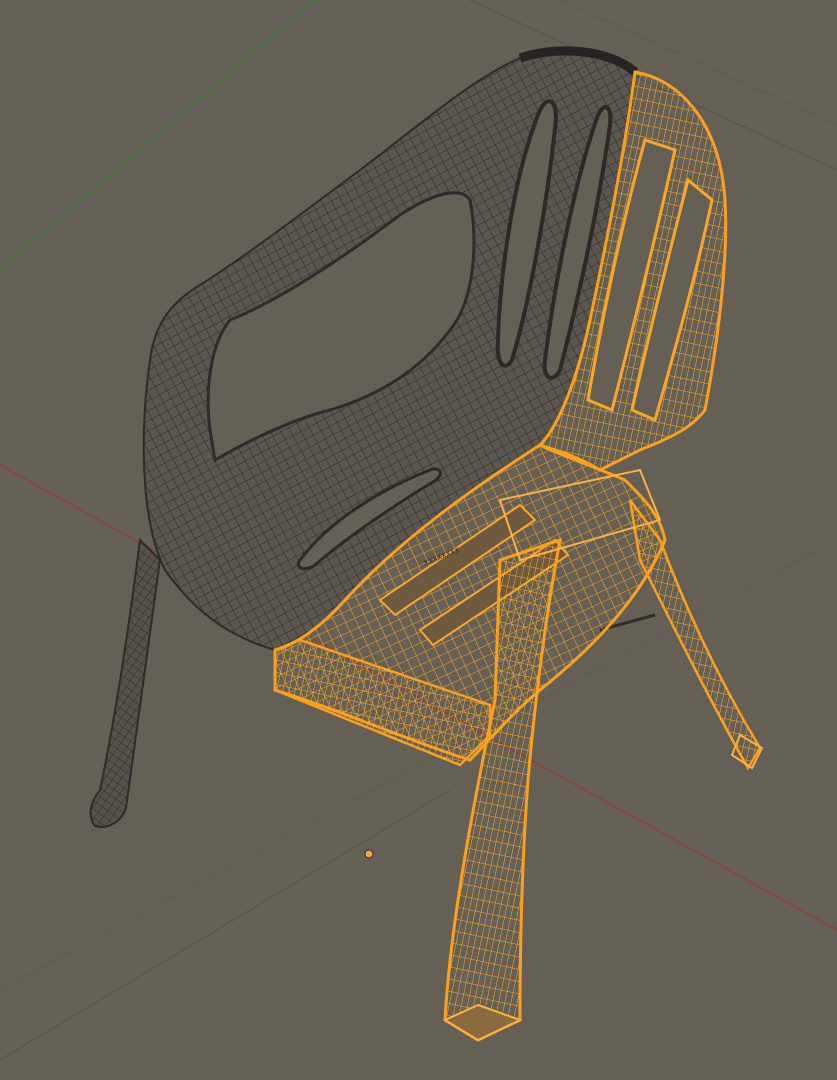 The height and width of the screenshot is (1080, 837). Describe the element at coordinates (158, 135) in the screenshot. I see `y-axis-line` at that location.